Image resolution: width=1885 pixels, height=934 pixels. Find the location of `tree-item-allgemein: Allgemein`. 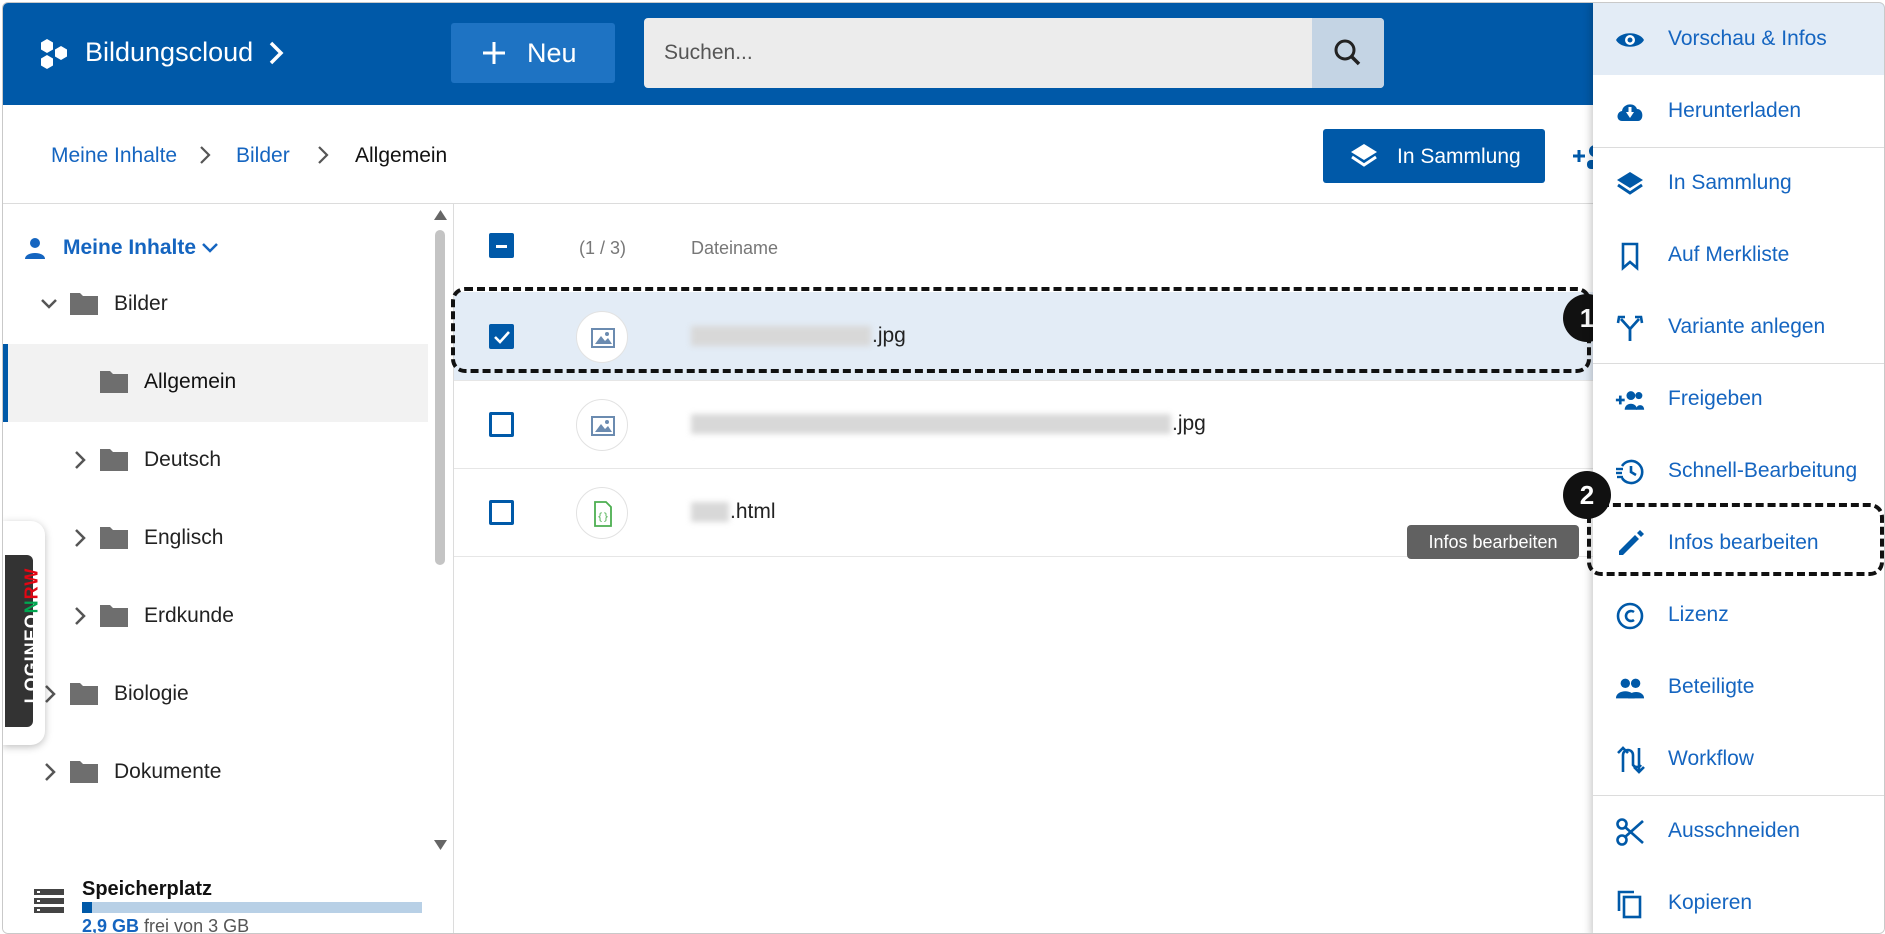

tree-item-allgemein: Allgemein is located at coordinates (215, 383).